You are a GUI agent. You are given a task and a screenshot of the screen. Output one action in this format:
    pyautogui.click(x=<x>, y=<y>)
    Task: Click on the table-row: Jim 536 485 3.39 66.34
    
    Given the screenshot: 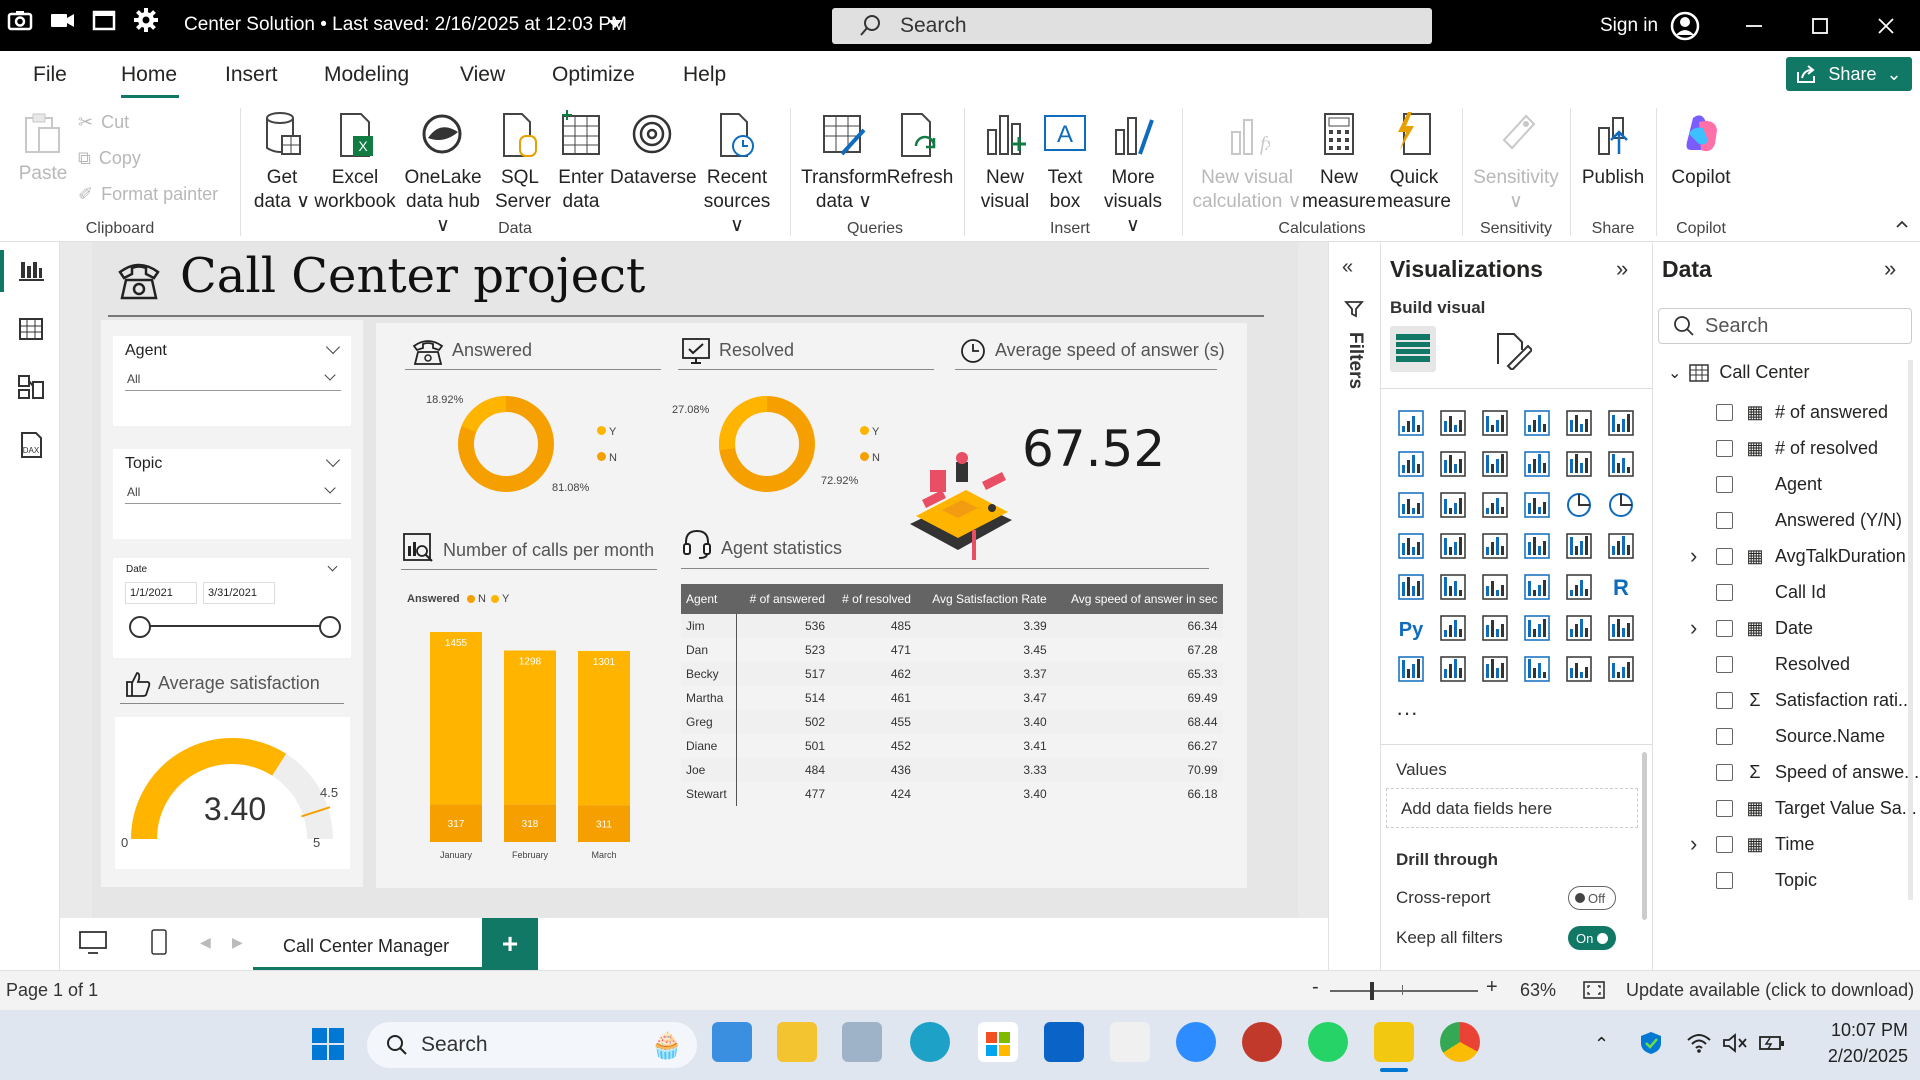 What is the action you would take?
    pyautogui.click(x=952, y=626)
    